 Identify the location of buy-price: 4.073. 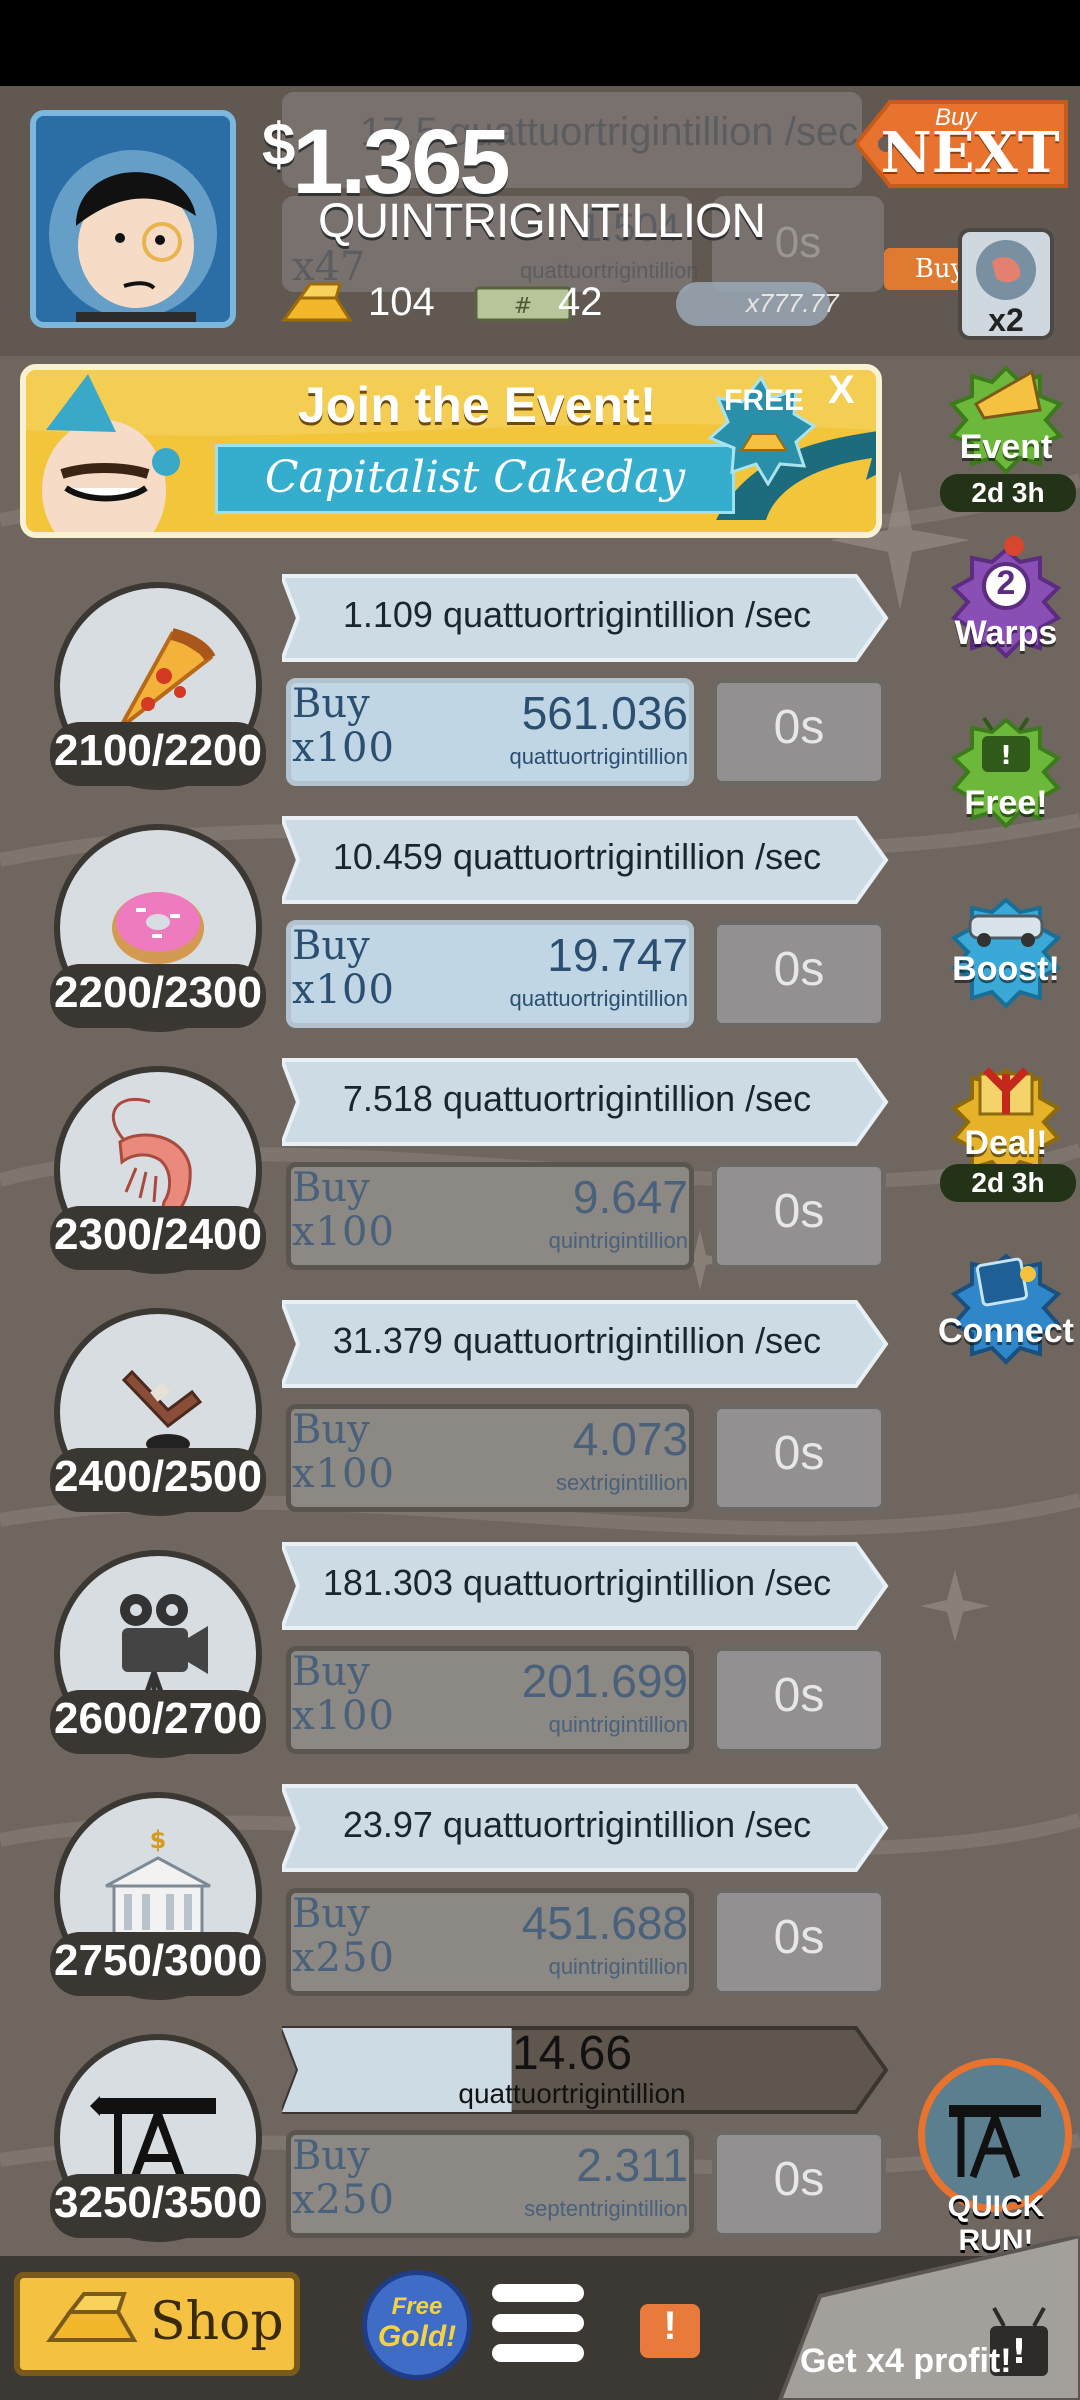
(630, 1439).